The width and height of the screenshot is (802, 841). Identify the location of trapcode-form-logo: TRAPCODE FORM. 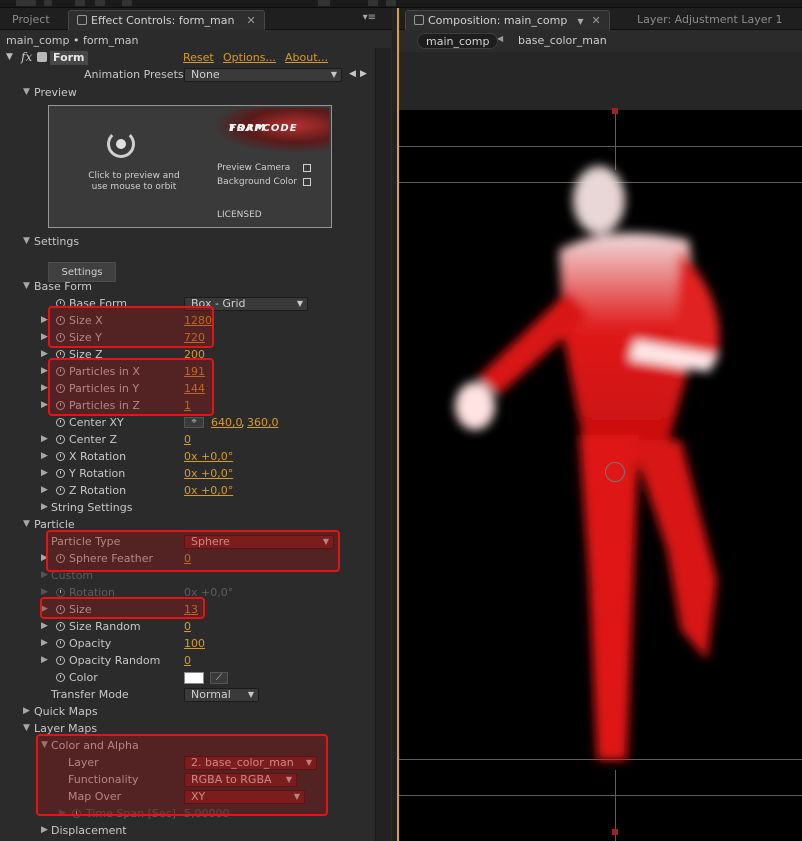
(273, 130).